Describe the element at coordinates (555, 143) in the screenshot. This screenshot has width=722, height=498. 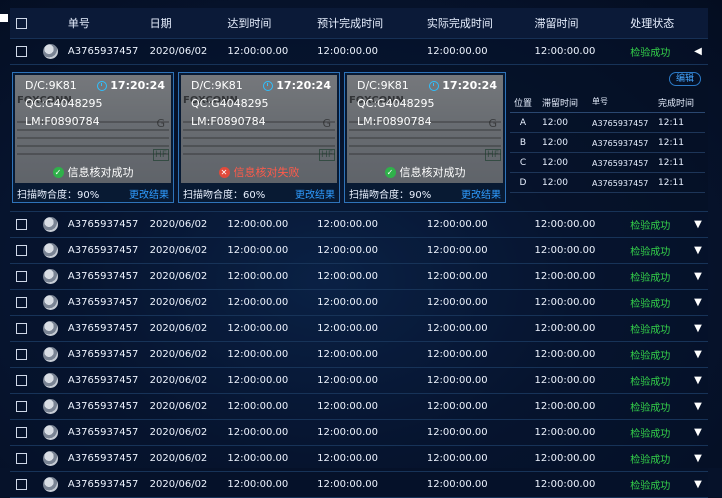
I see `stay-cell: 12:00` at that location.